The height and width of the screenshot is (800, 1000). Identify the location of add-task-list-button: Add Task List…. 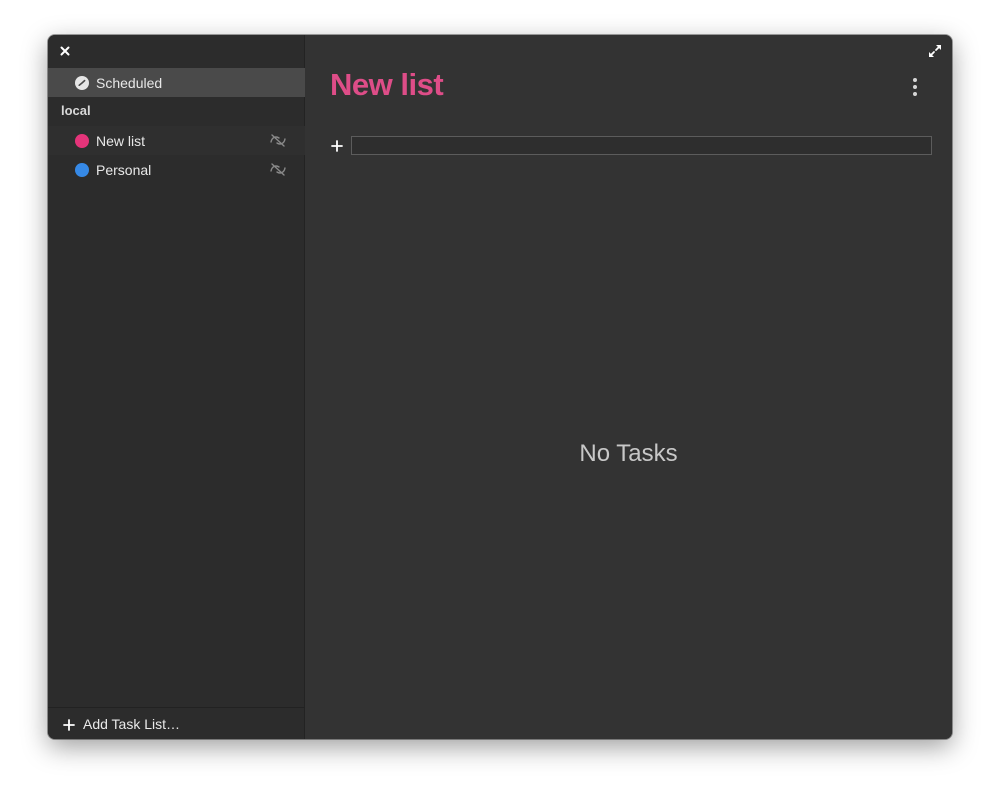
(176, 723).